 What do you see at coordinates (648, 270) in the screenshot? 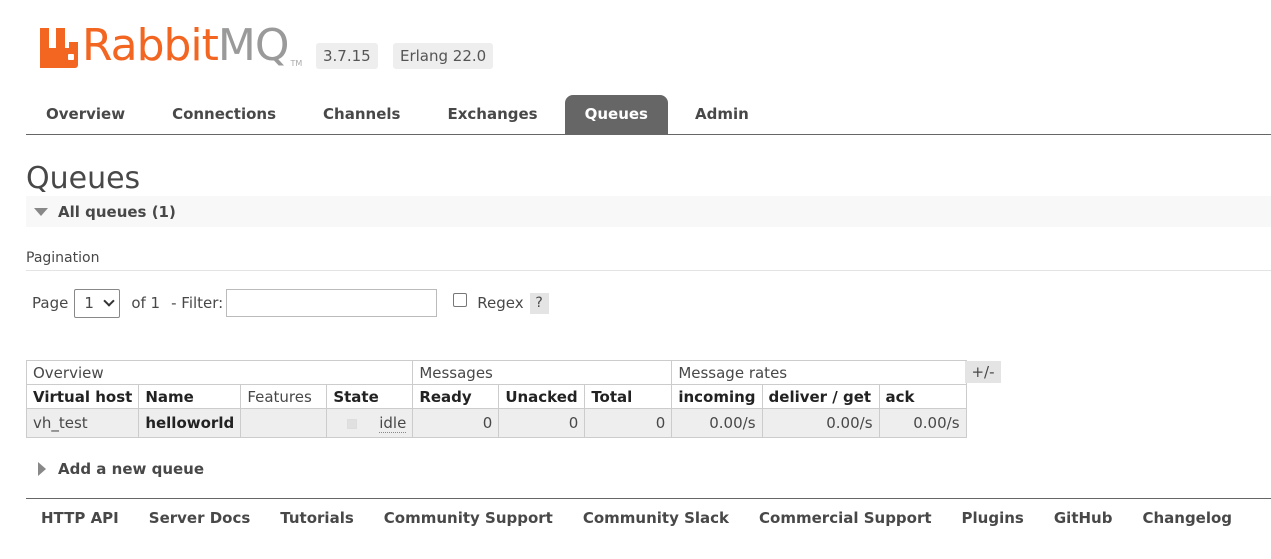
I see `pagination-divider` at bounding box center [648, 270].